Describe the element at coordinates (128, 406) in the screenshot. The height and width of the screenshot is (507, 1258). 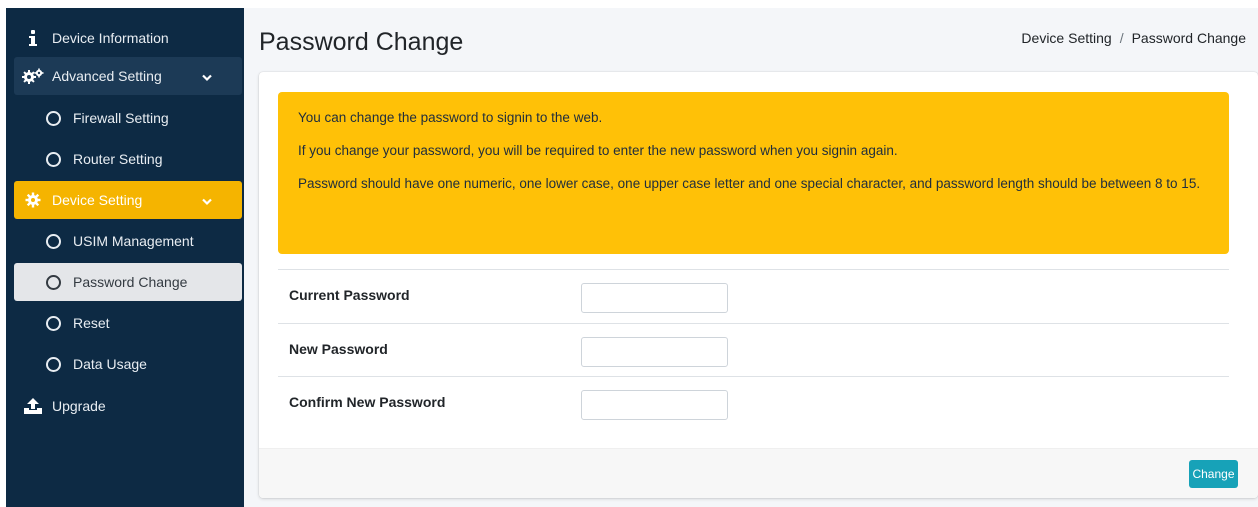
I see `sidebar-item-upgrade: Upgrade` at that location.